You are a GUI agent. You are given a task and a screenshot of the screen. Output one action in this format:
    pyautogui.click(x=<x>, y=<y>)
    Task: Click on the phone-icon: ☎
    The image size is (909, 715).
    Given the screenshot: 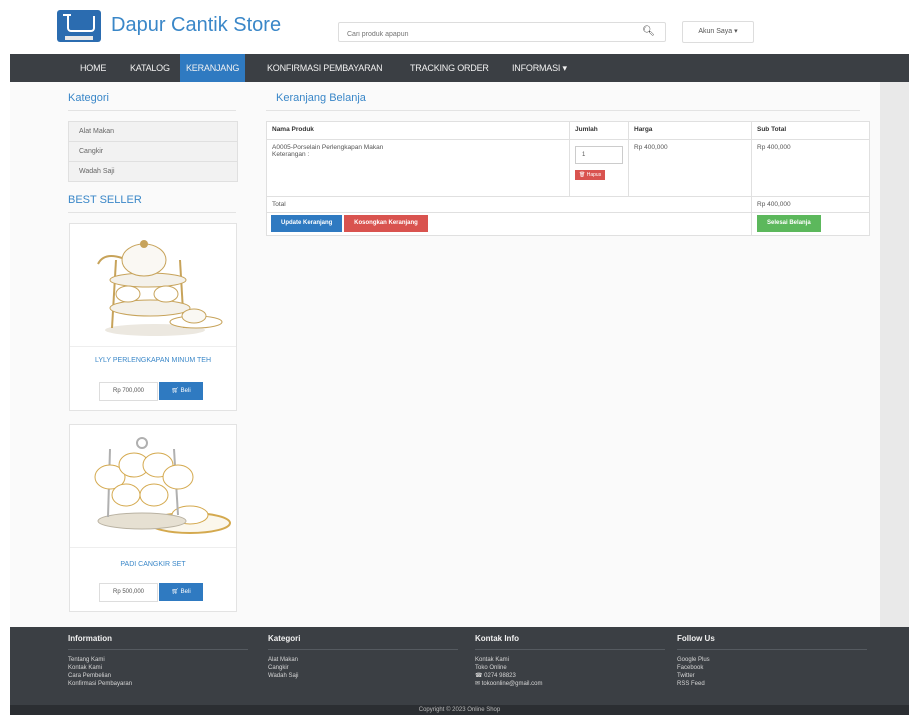 What is the action you would take?
    pyautogui.click(x=480, y=676)
    